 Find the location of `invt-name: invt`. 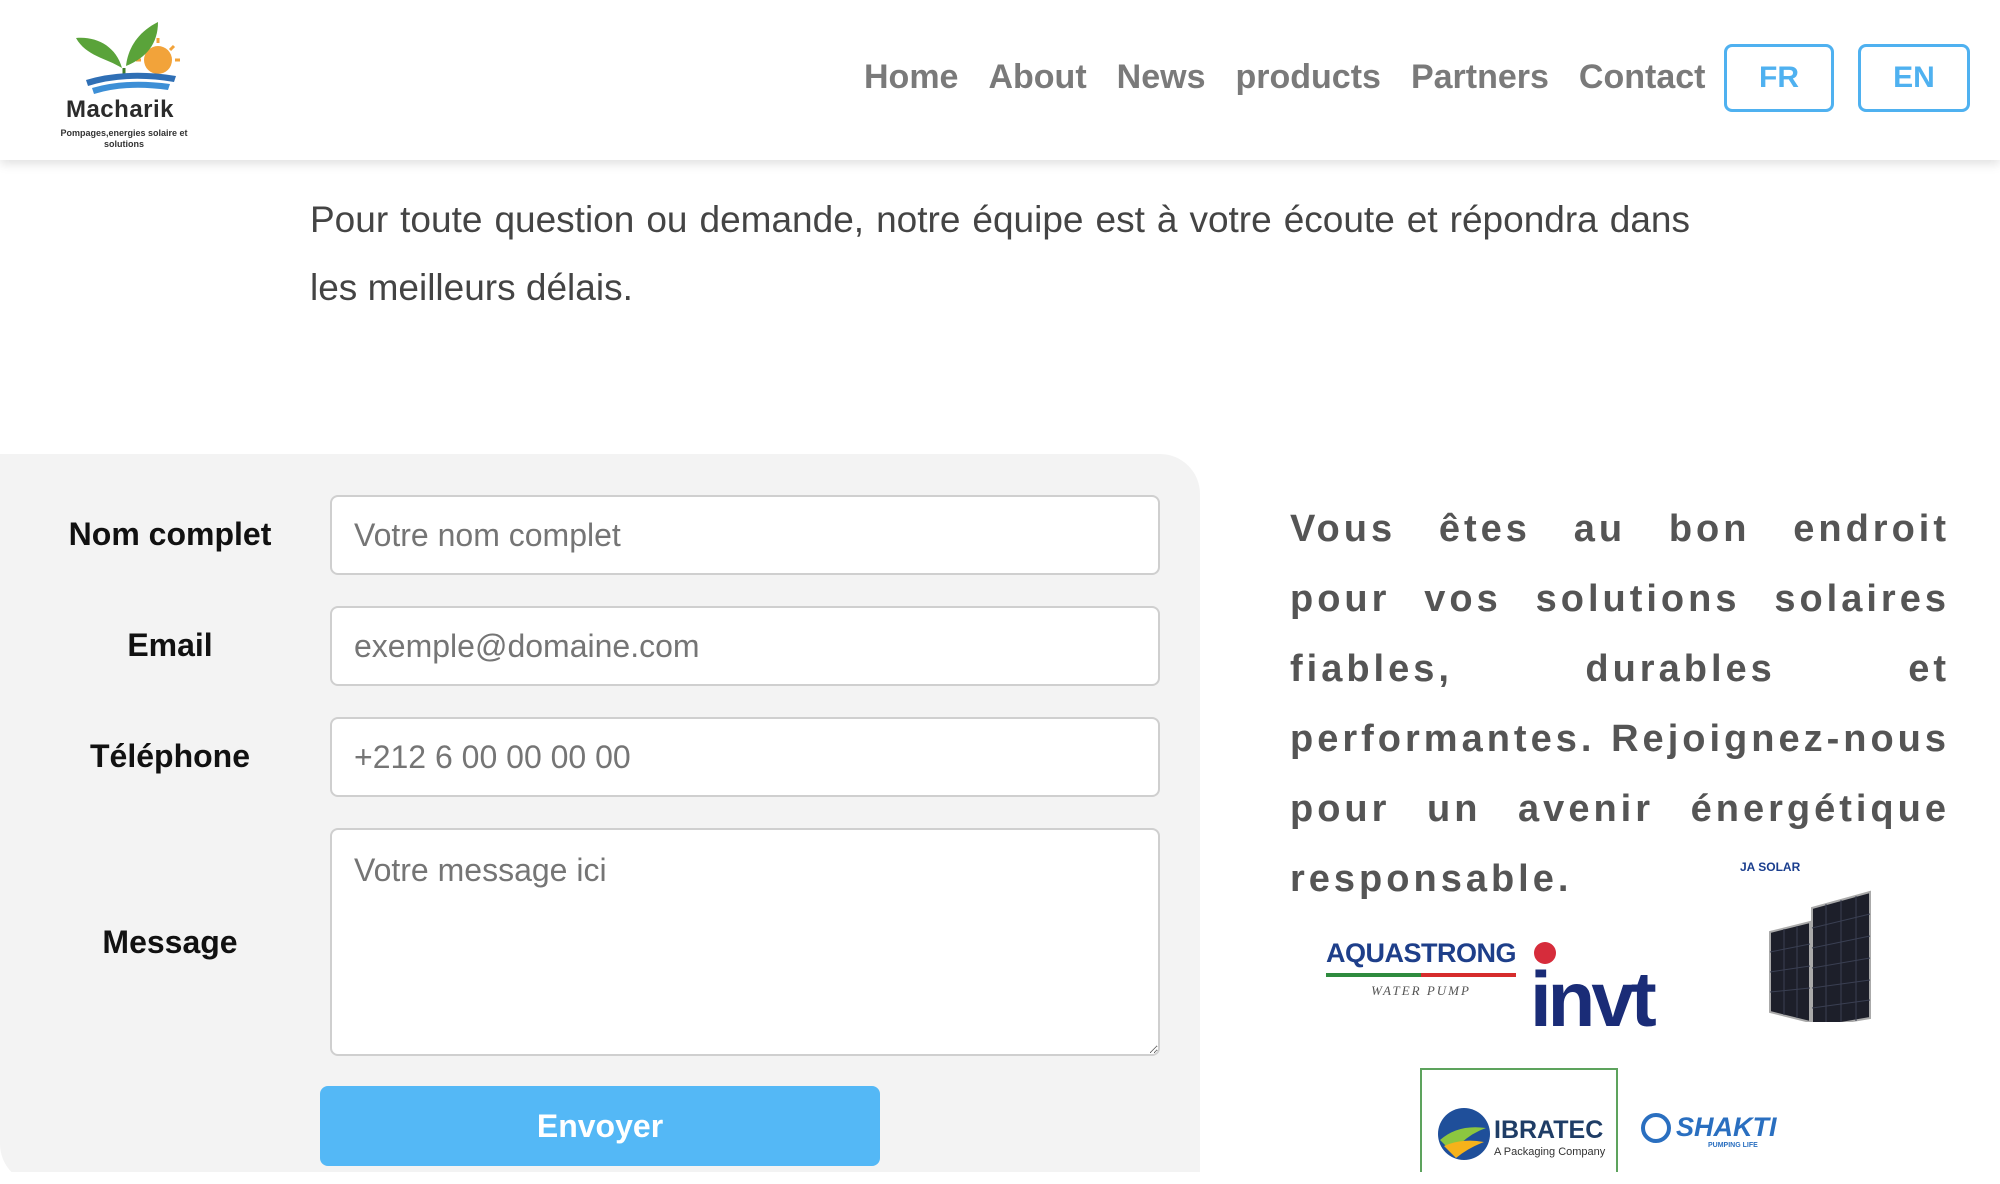

invt-name: invt is located at coordinates (1593, 999).